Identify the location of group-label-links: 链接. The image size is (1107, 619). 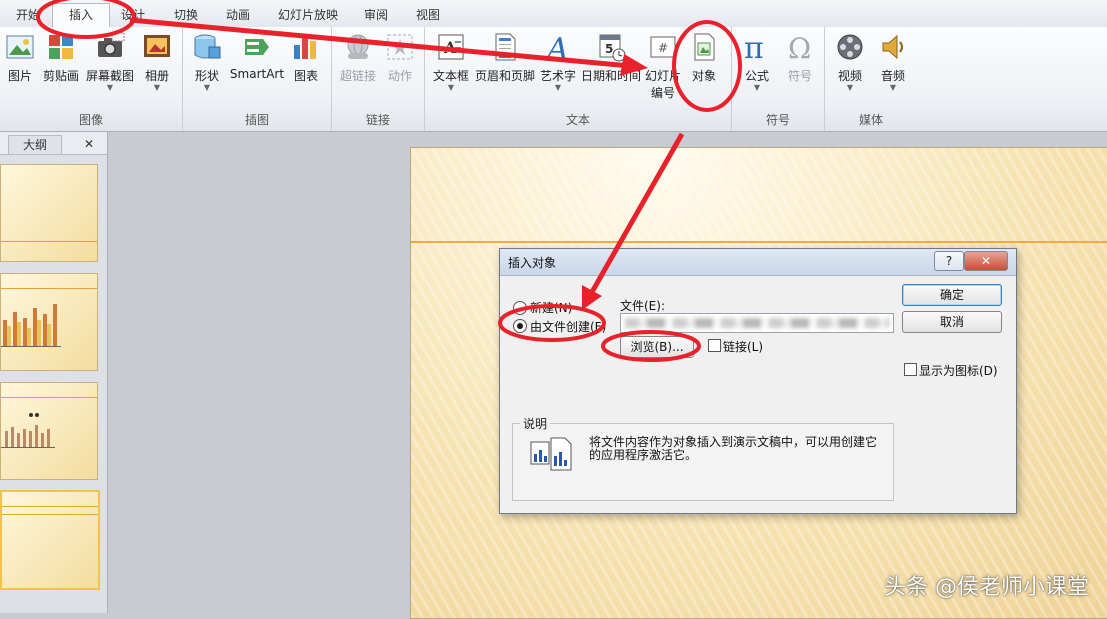
(377, 120).